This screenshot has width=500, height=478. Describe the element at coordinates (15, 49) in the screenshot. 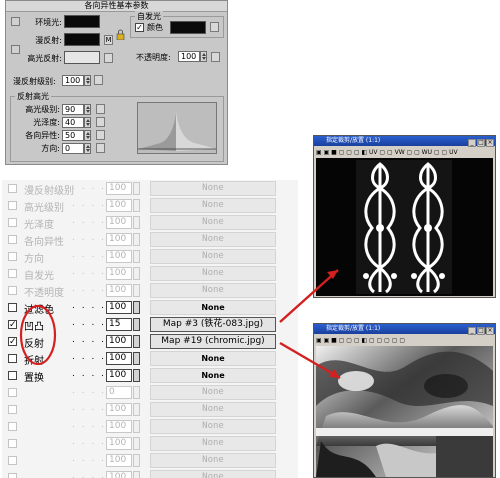

I see `lock-specular-button` at that location.